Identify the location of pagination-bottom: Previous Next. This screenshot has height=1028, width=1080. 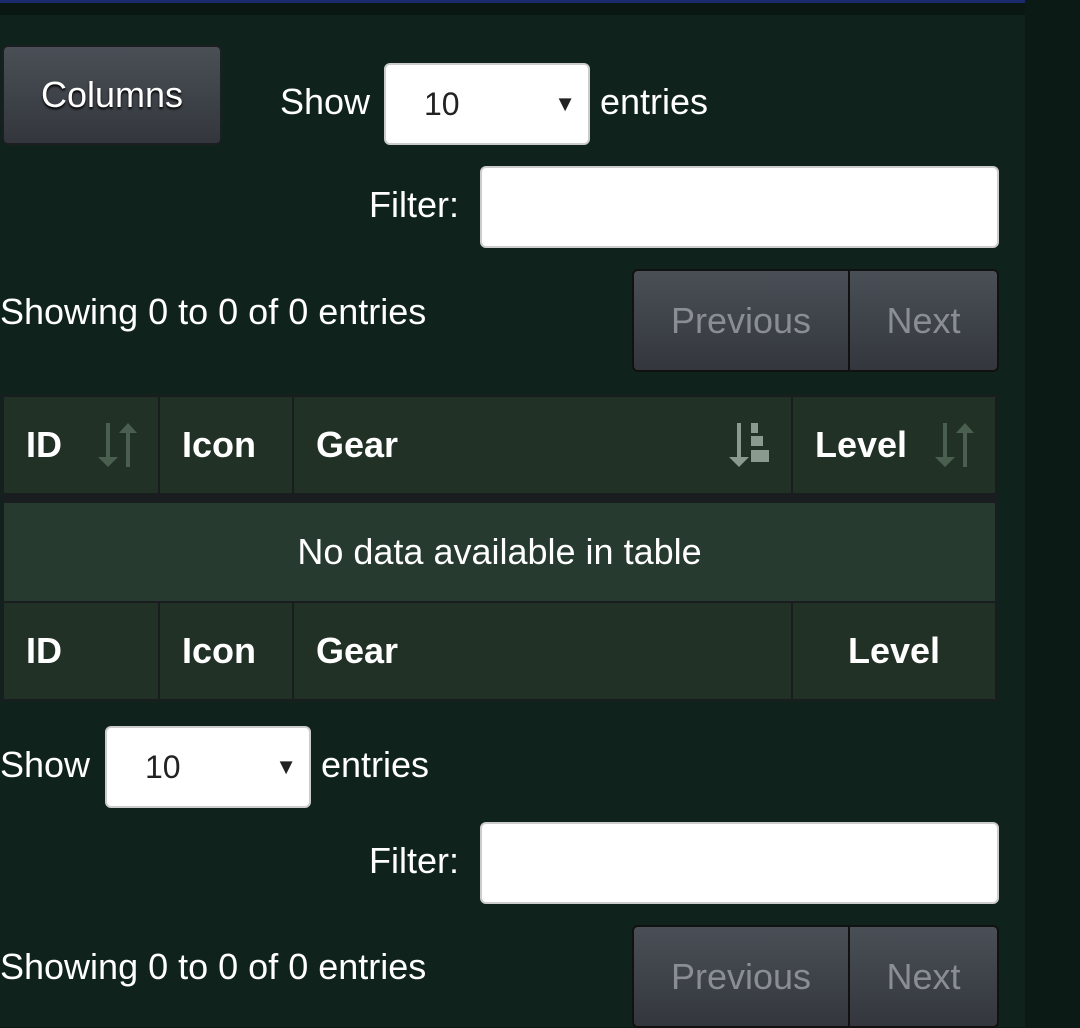
(815, 976).